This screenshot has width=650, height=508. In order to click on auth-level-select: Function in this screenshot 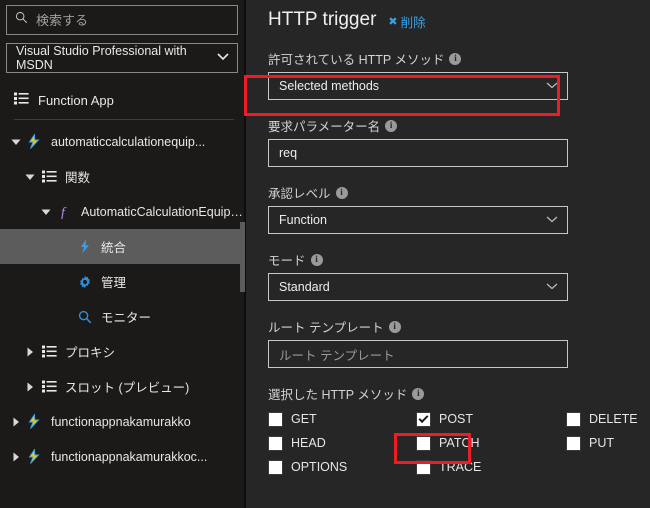, I will do `click(418, 220)`.